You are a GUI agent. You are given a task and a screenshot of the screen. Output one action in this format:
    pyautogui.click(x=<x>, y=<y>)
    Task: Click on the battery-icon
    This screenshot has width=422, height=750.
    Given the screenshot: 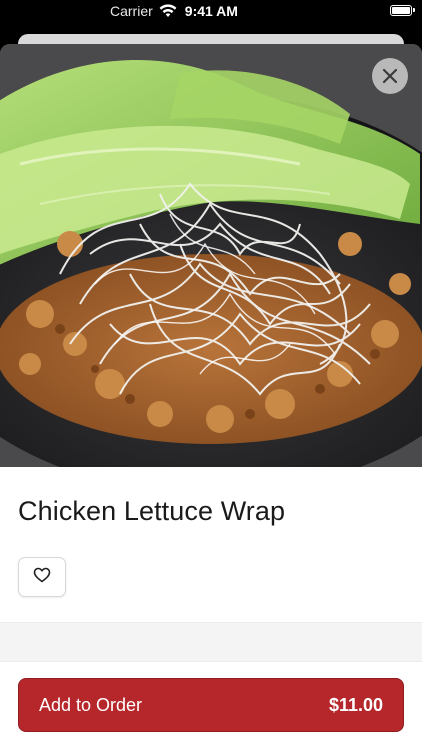 What is the action you would take?
    pyautogui.click(x=402, y=10)
    